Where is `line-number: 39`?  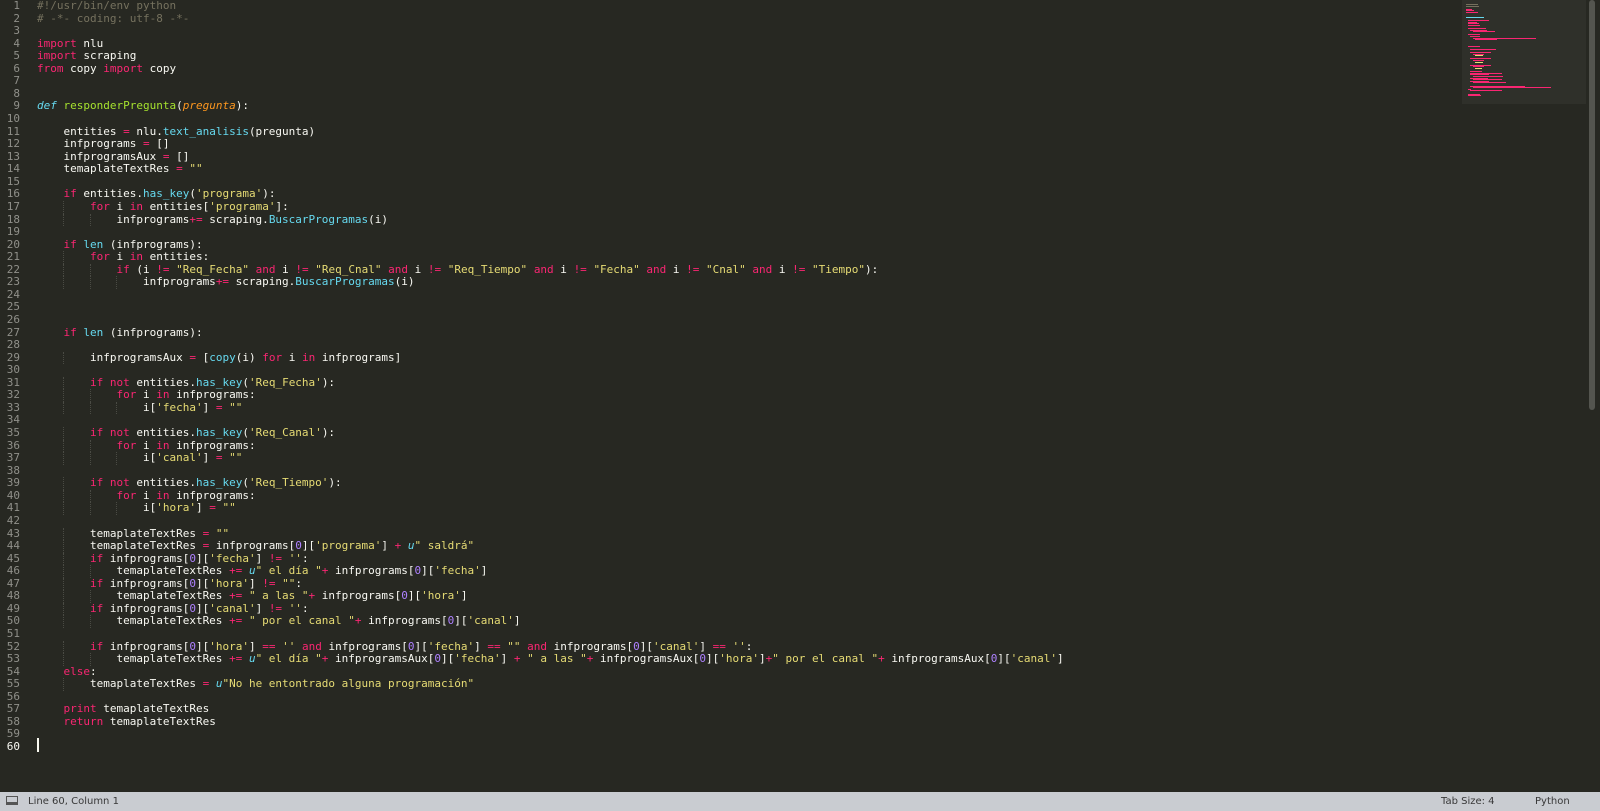
line-number: 39 is located at coordinates (13, 483).